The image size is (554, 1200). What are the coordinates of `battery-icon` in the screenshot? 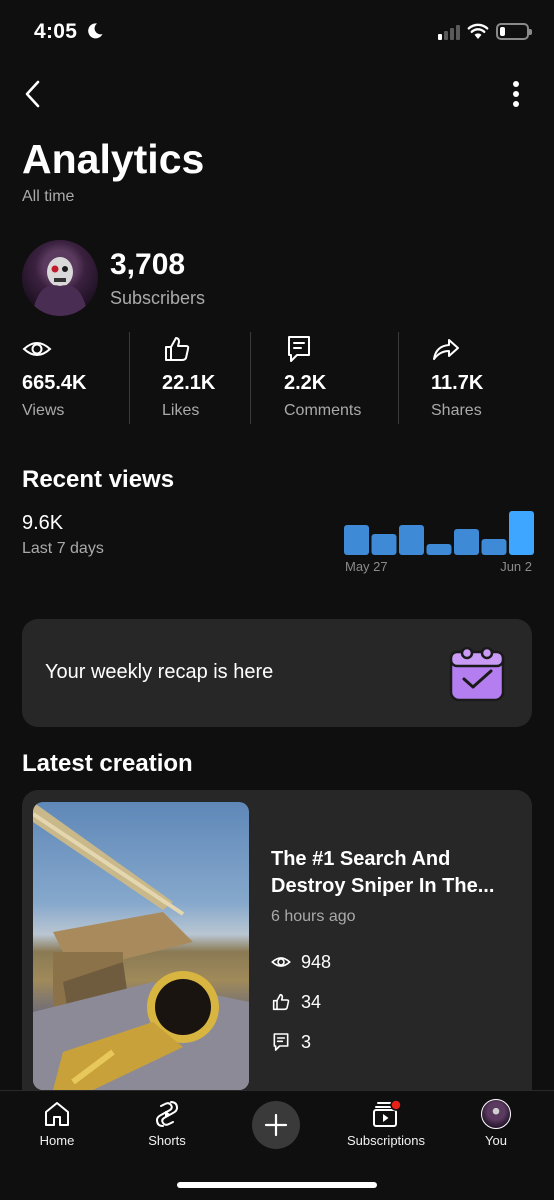 It's located at (514, 31).